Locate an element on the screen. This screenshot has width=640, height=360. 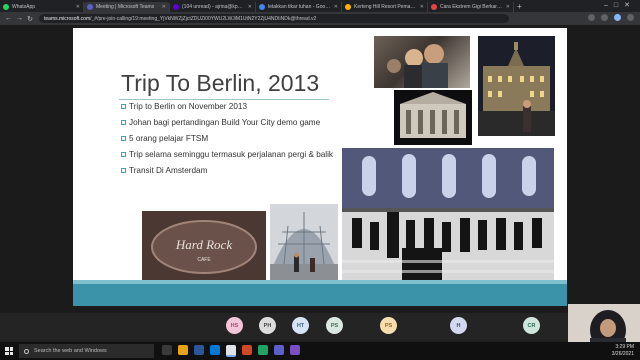
extension-icon is located at coordinates (591, 17).